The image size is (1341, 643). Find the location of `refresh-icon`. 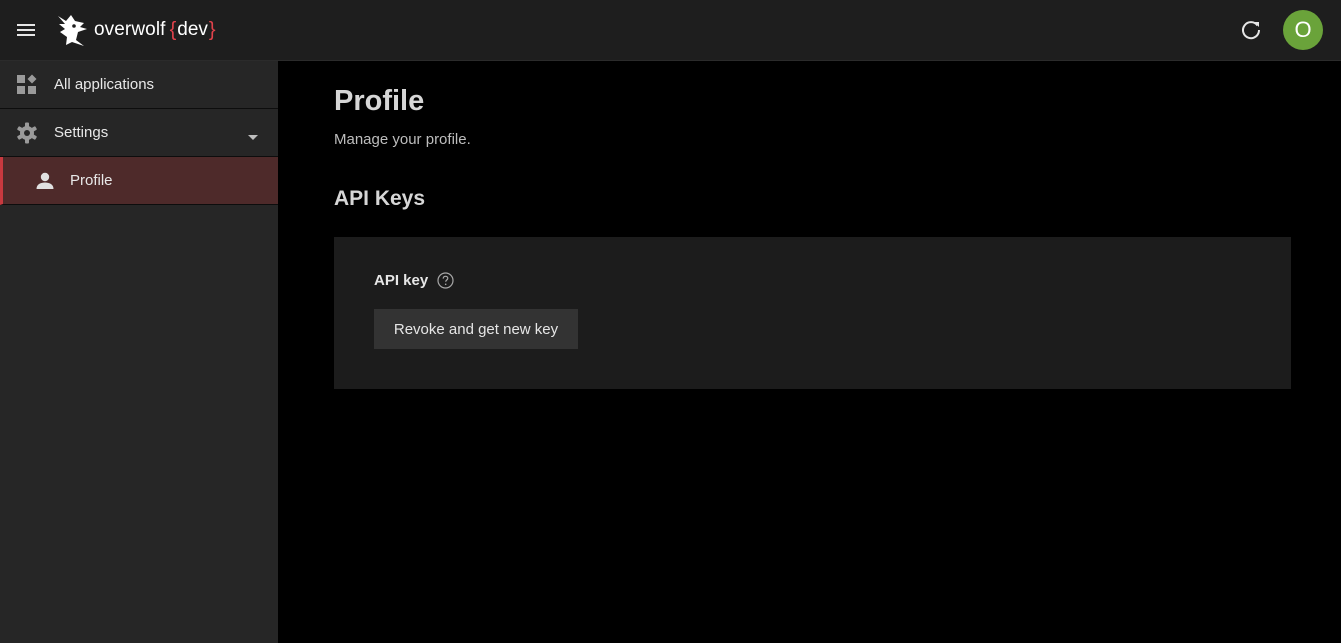

refresh-icon is located at coordinates (1251, 30).